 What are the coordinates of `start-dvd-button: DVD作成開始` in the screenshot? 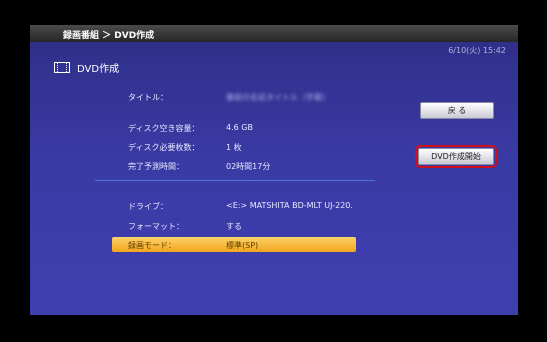 It's located at (456, 156).